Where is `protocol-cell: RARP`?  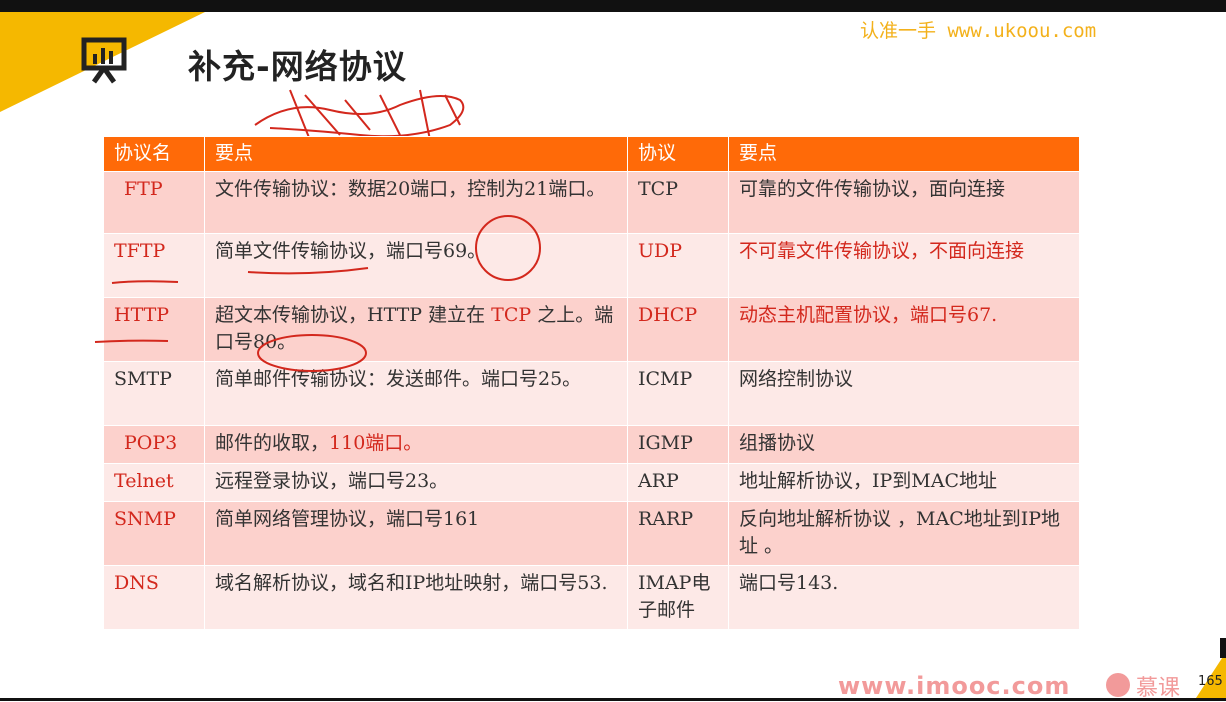
protocol-cell: RARP is located at coordinates (678, 533).